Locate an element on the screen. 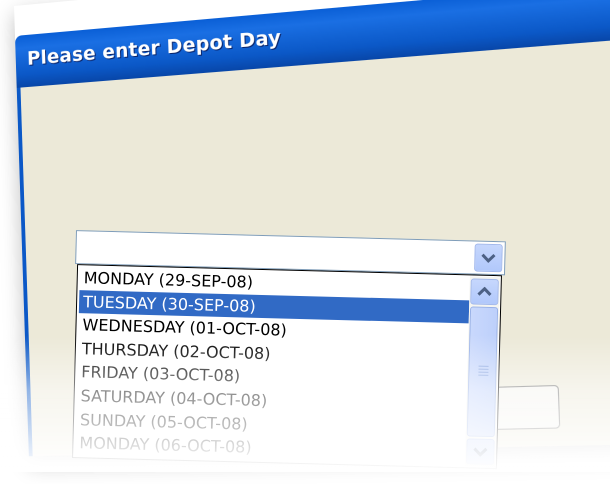 The width and height of the screenshot is (610, 484). combo-dropdown-button is located at coordinates (488, 258).